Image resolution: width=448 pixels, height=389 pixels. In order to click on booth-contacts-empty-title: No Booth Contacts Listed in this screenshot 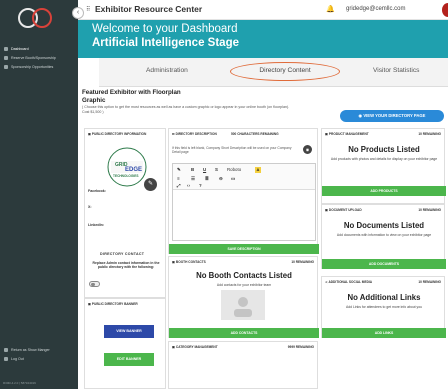, I will do `click(244, 275)`.